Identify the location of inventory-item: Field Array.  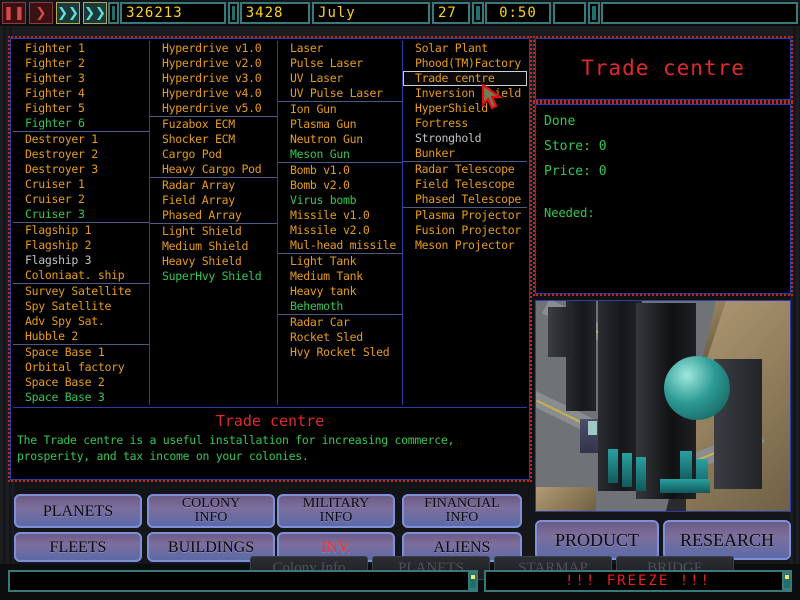
(213, 200).